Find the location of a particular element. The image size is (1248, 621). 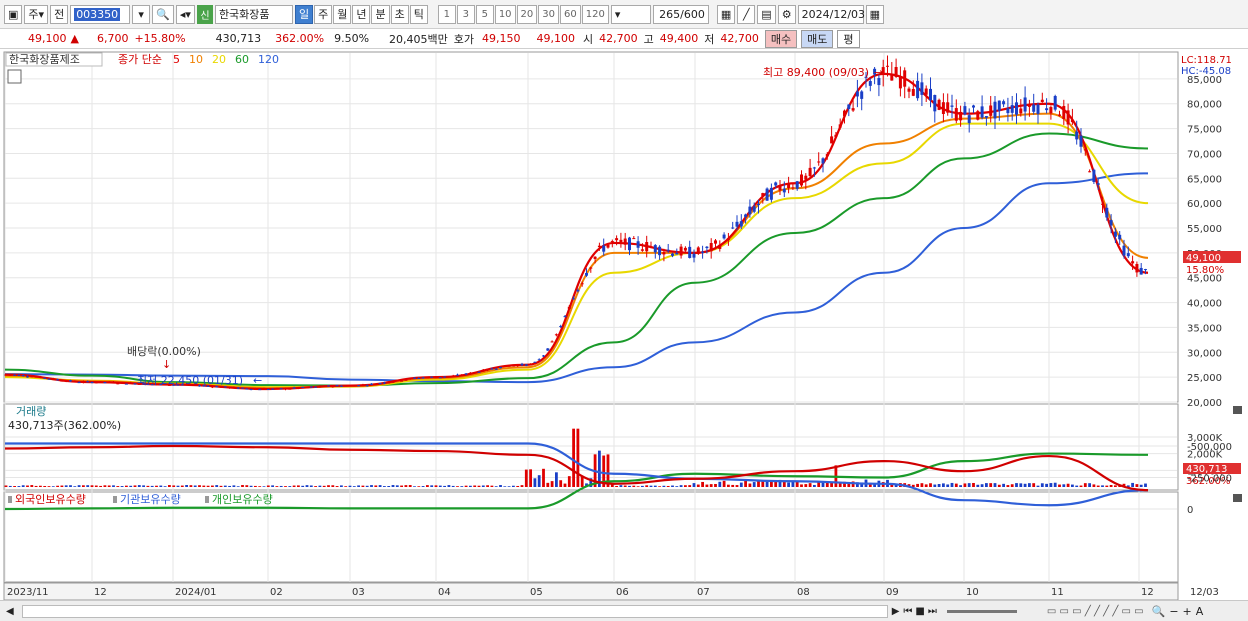

table-toggle-icon is located at coordinates (14, 76).